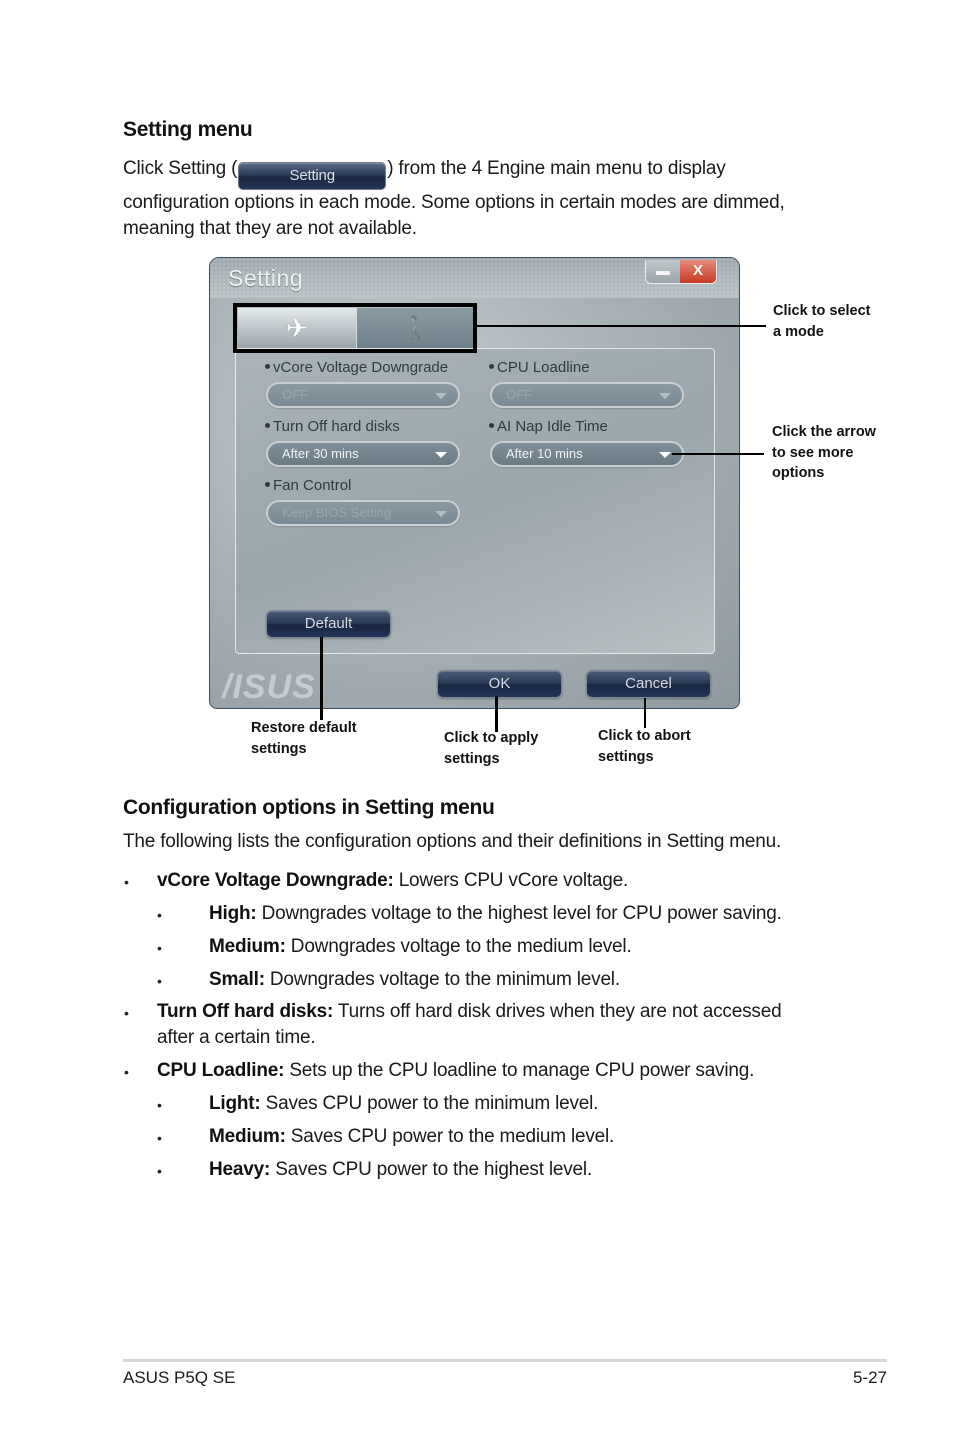 Image resolution: width=954 pixels, height=1438 pixels. What do you see at coordinates (556, 168) in the screenshot?
I see `intro-text-after: ) from the 4 Engine main menu to display` at bounding box center [556, 168].